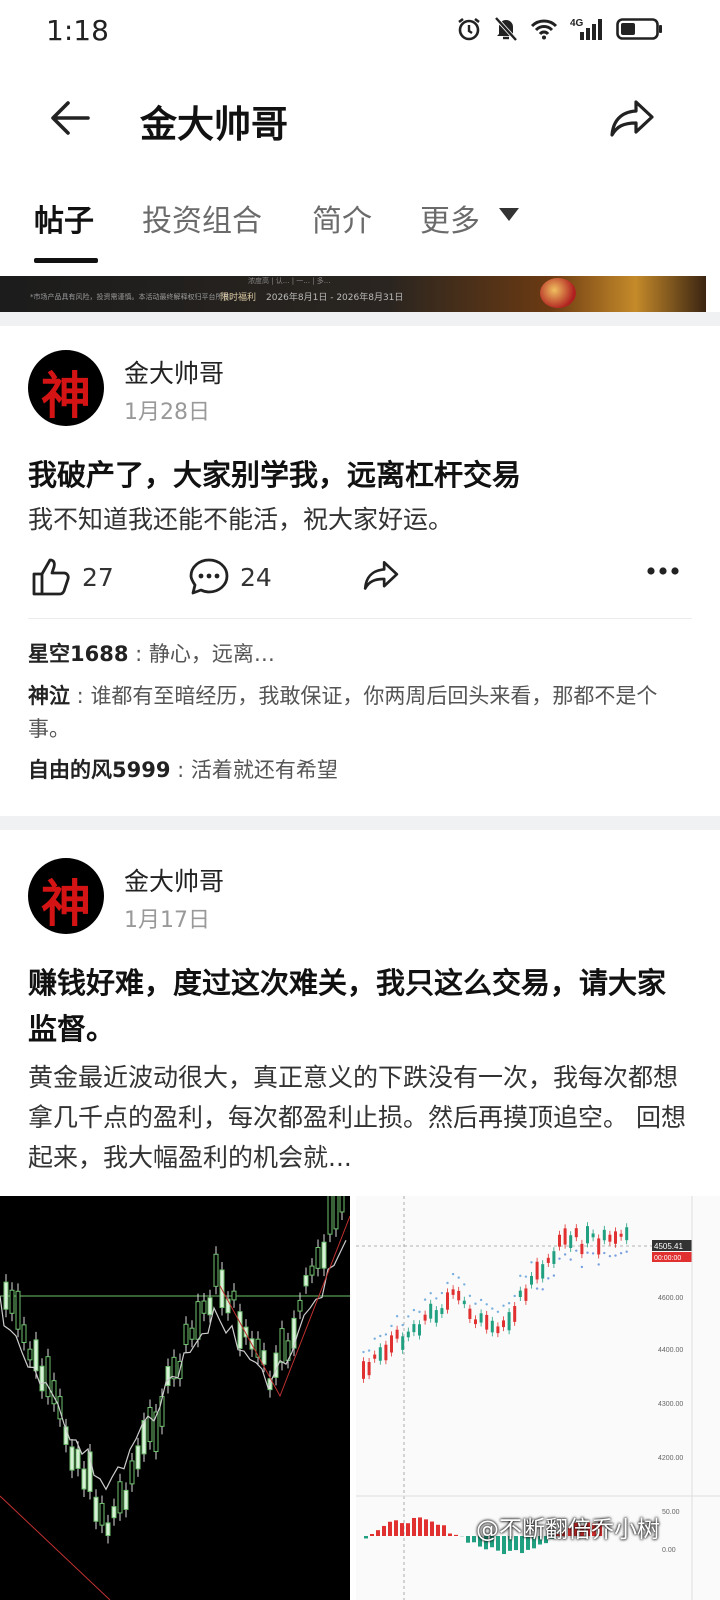  I want to click on tab-intro: 简介, so click(342, 218).